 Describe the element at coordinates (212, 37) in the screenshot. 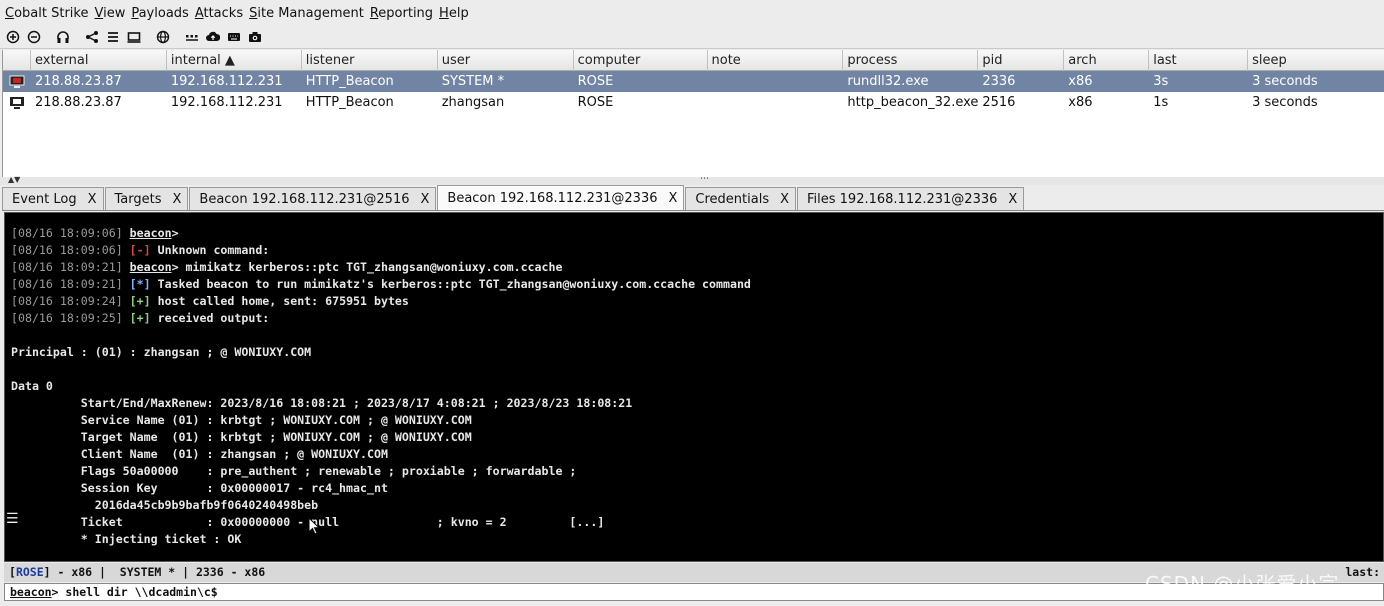

I see `cloud-upload-icon` at that location.